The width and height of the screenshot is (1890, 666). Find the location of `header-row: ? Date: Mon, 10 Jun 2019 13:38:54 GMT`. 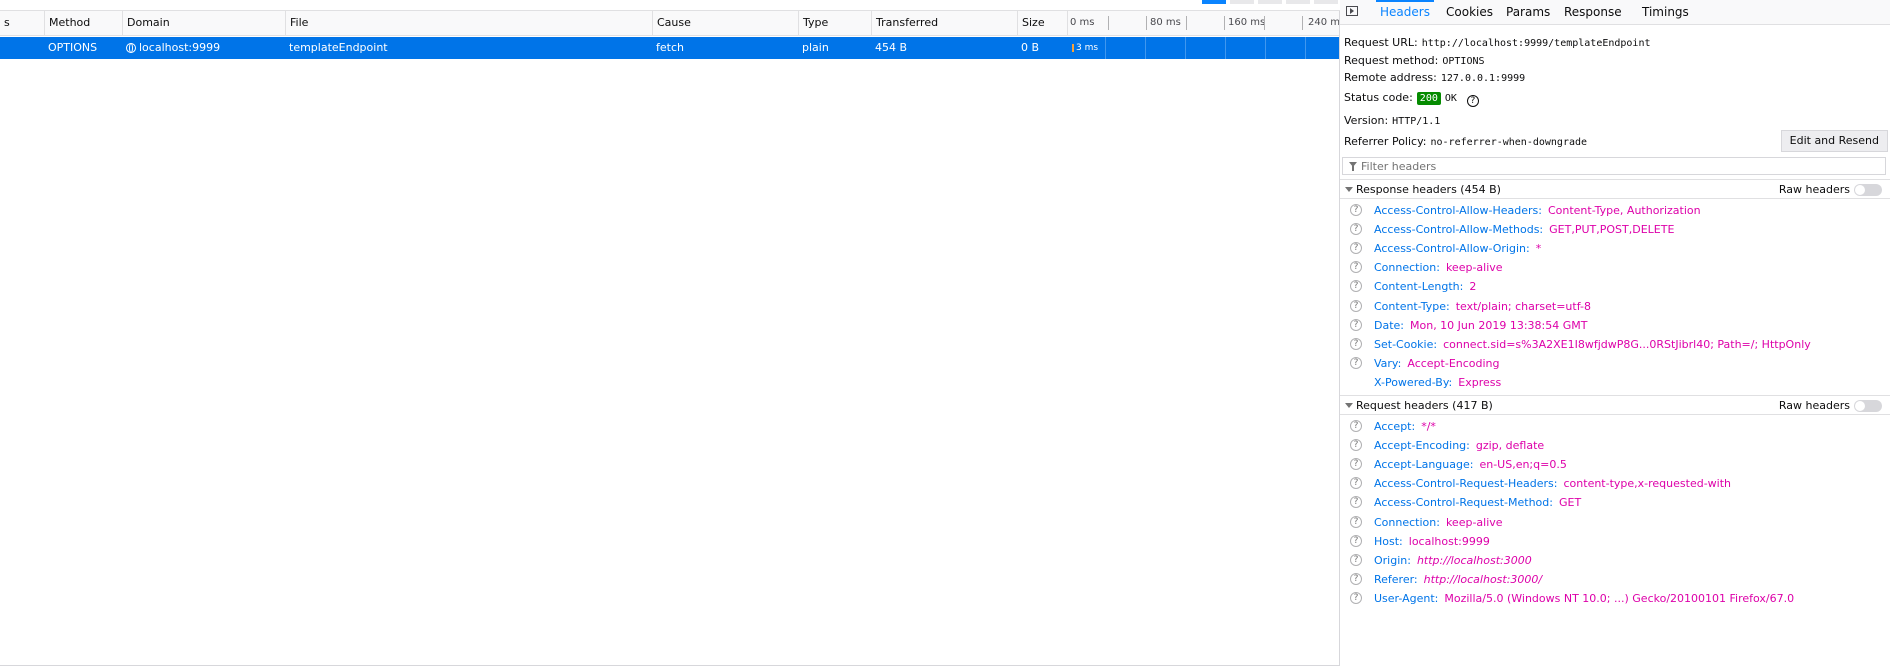

header-row: ? Date: Mon, 10 Jun 2019 13:38:54 GMT is located at coordinates (1615, 325).